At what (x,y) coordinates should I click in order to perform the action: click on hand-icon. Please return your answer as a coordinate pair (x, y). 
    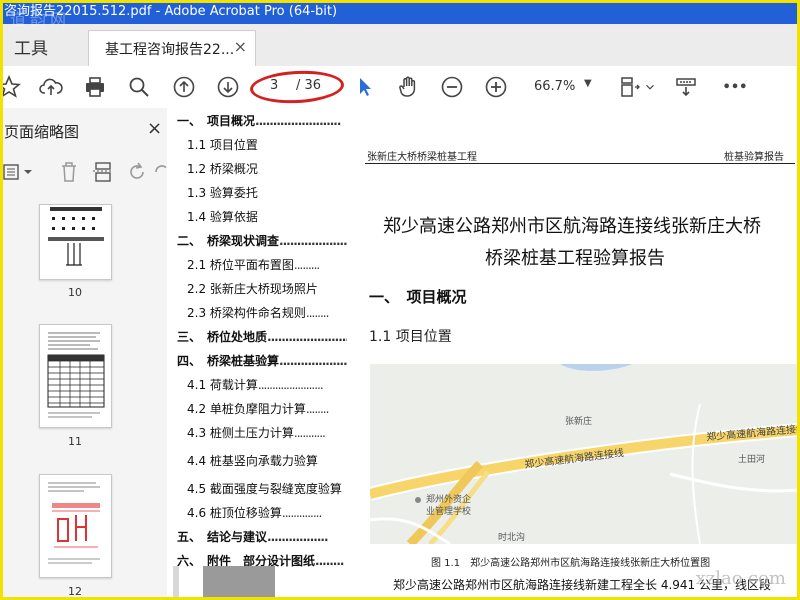
    Looking at the image, I should click on (408, 87).